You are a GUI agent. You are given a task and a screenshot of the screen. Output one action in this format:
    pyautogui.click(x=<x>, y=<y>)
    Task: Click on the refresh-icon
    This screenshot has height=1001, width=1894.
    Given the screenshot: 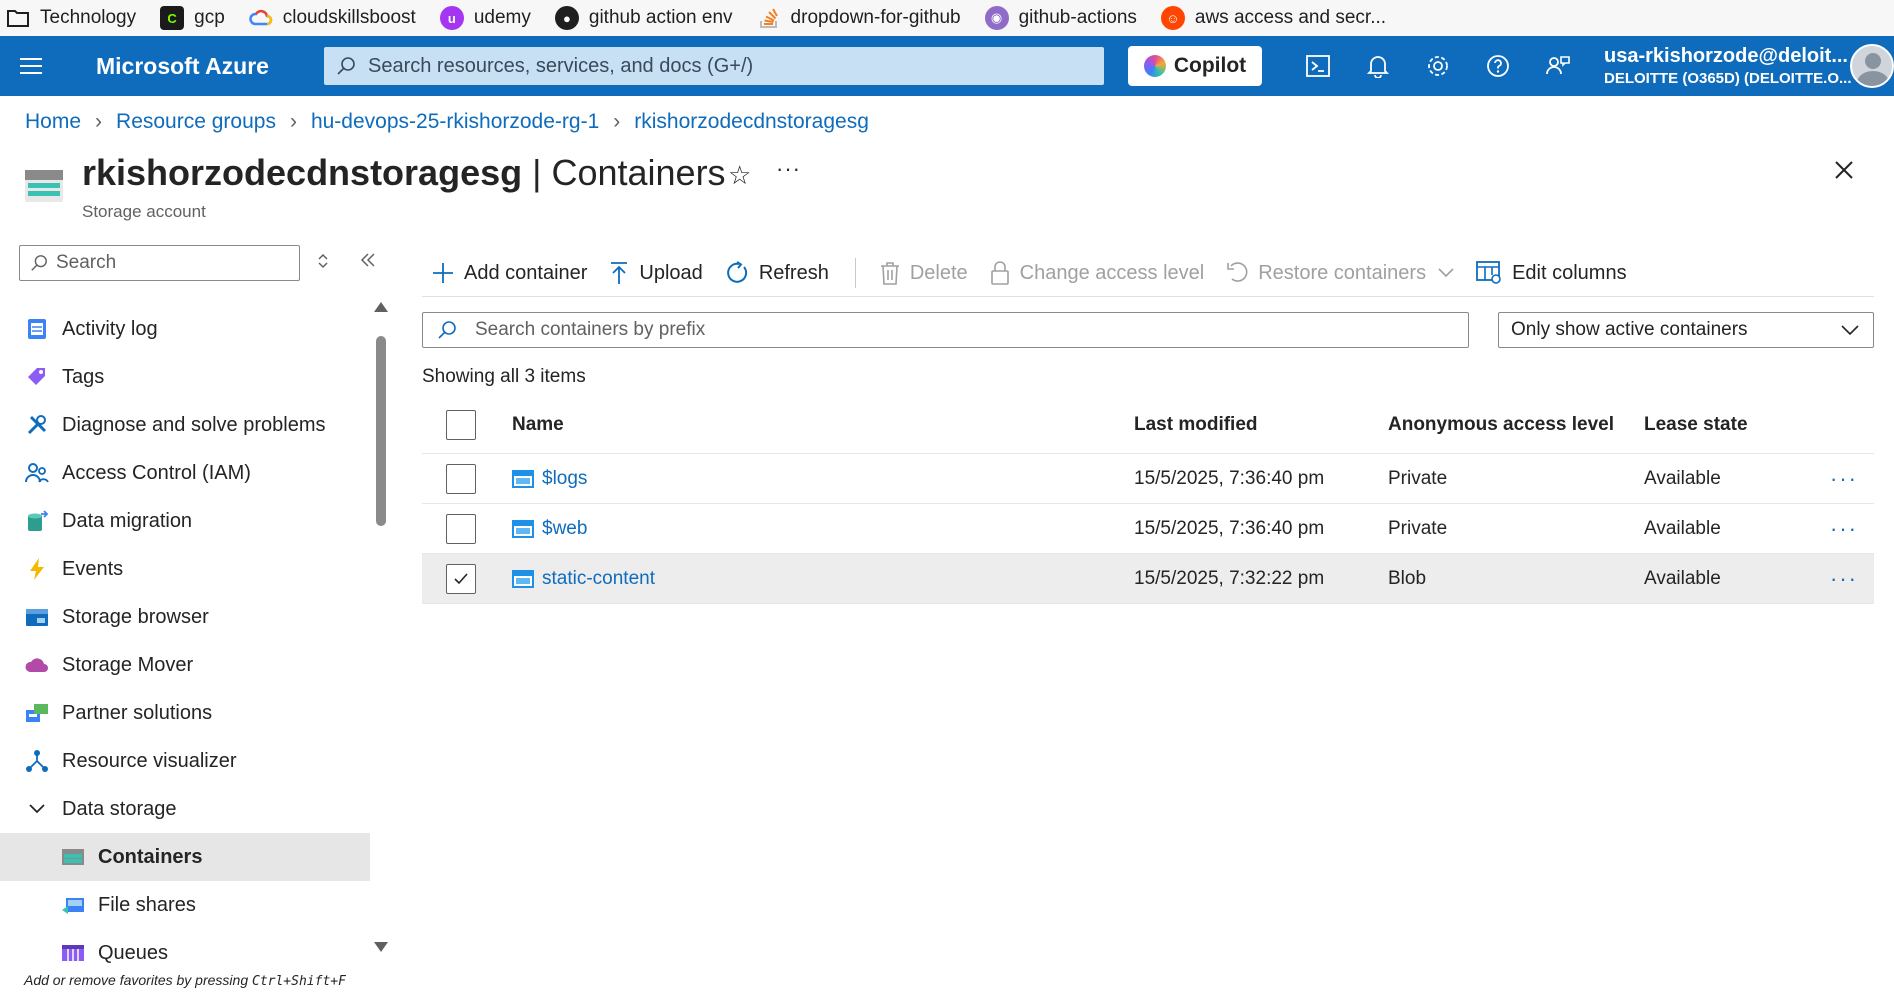 What is the action you would take?
    pyautogui.click(x=736, y=272)
    